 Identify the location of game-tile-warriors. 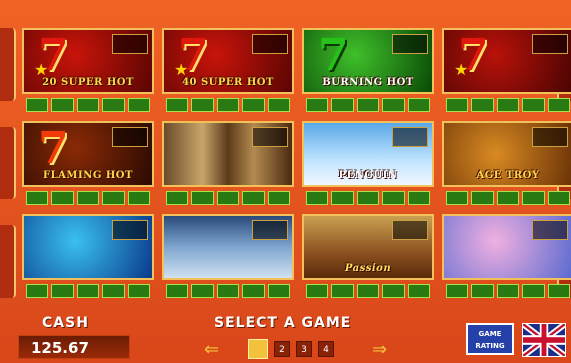
(228, 164).